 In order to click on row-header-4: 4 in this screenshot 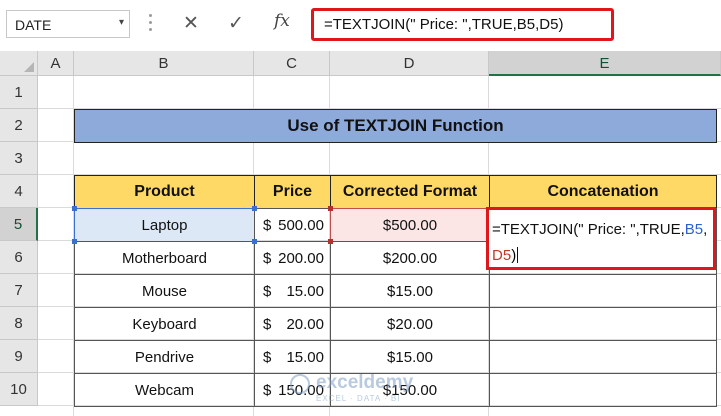, I will do `click(19, 191)`.